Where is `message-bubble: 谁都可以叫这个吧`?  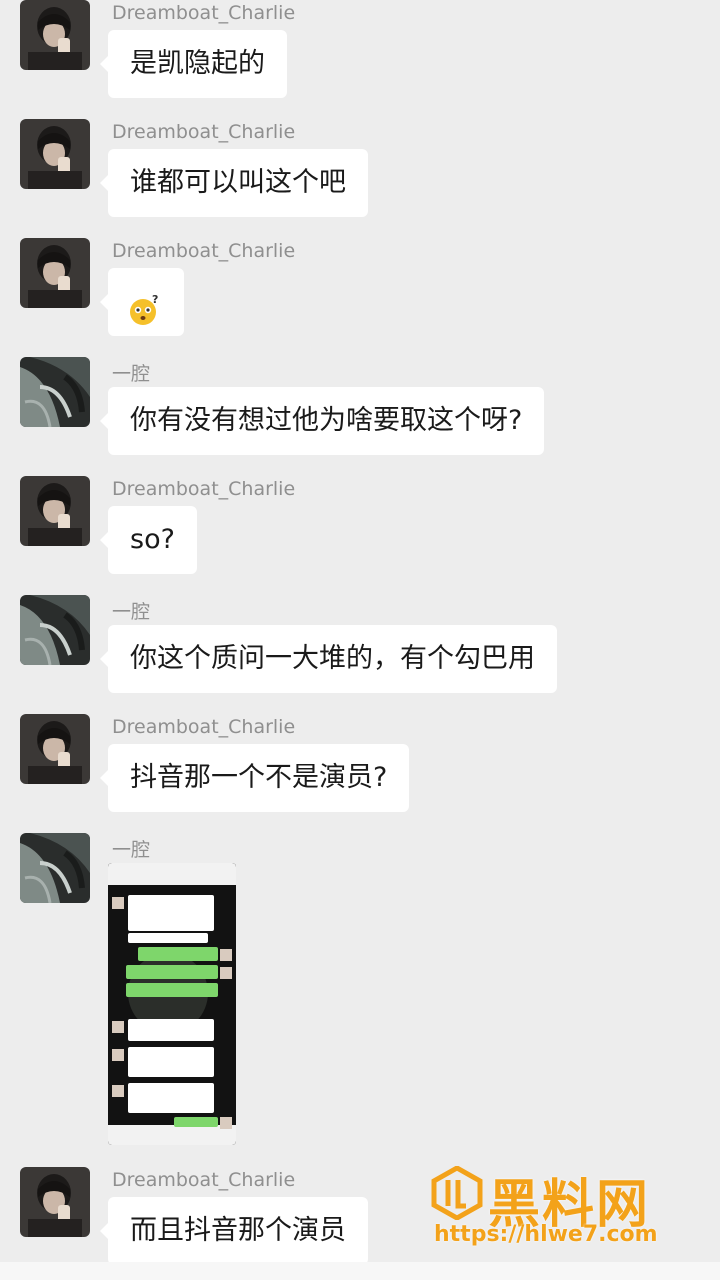 message-bubble: 谁都可以叫这个吧 is located at coordinates (234, 183).